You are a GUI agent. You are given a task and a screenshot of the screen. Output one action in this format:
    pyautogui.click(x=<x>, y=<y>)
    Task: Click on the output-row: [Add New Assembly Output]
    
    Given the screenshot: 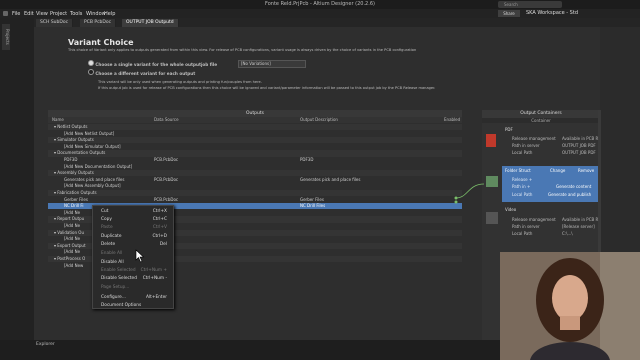 What is the action you would take?
    pyautogui.click(x=255, y=186)
    